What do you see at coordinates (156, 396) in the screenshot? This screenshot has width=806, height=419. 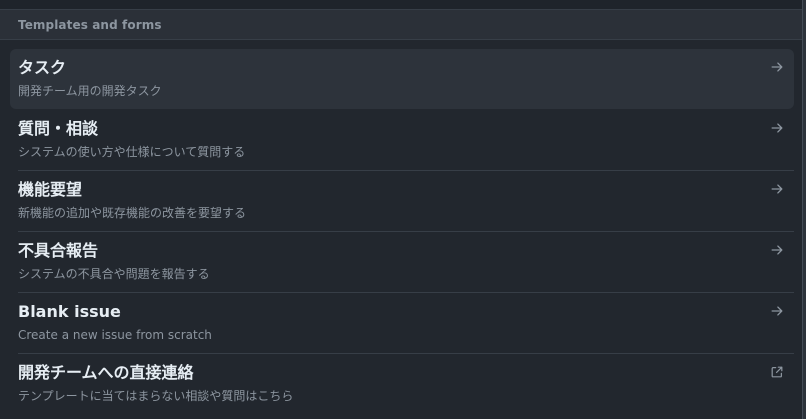 I see `template-description: テンプレートに当てはまらない相談や質問はこちら` at bounding box center [156, 396].